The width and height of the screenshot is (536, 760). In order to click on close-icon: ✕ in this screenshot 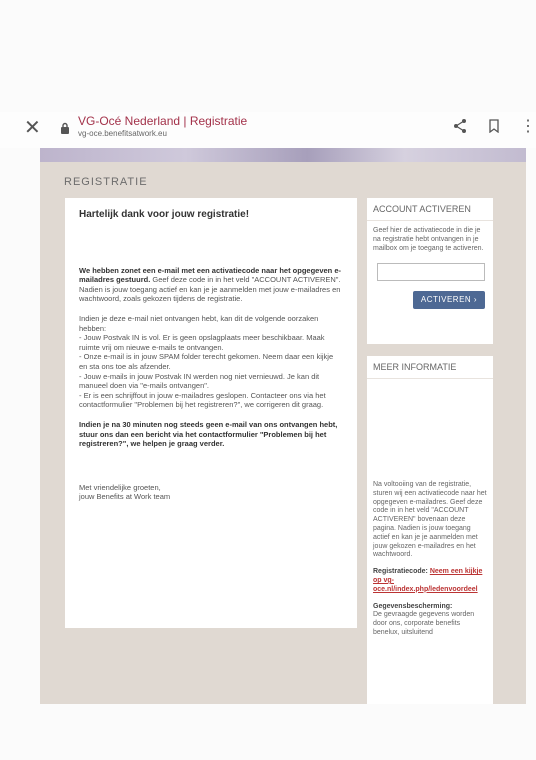, I will do `click(32, 128)`.